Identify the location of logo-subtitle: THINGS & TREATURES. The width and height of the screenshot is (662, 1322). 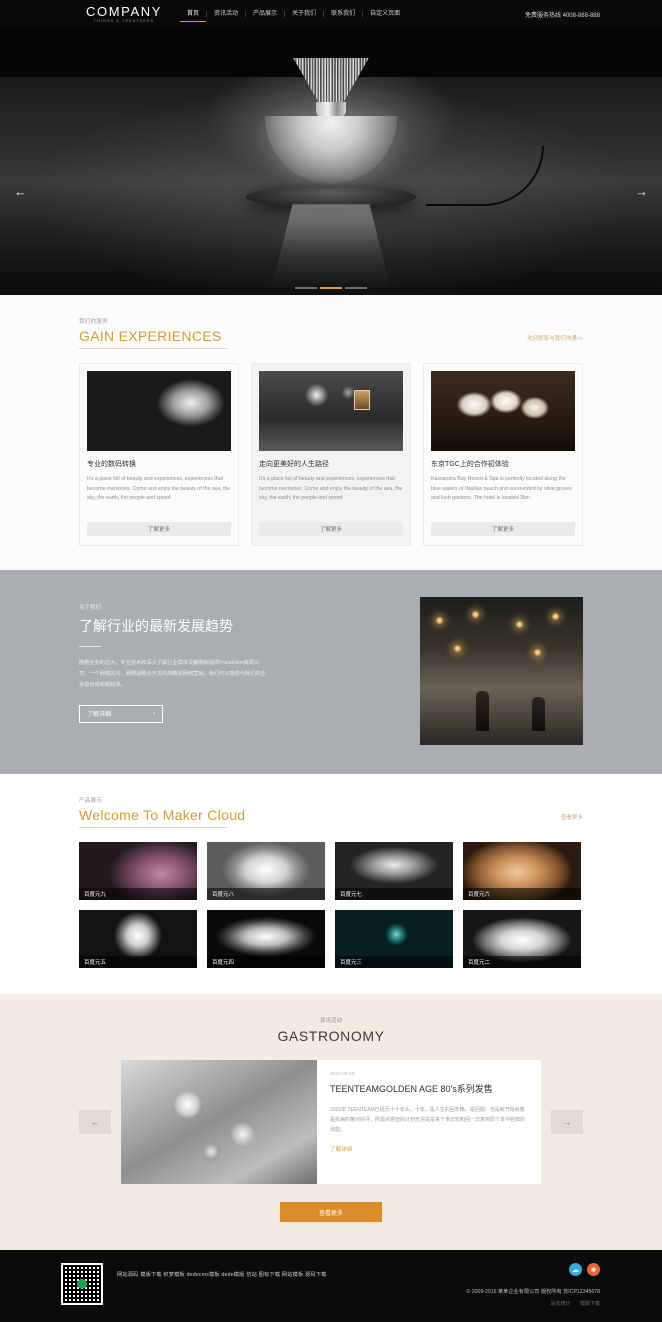
(124, 21).